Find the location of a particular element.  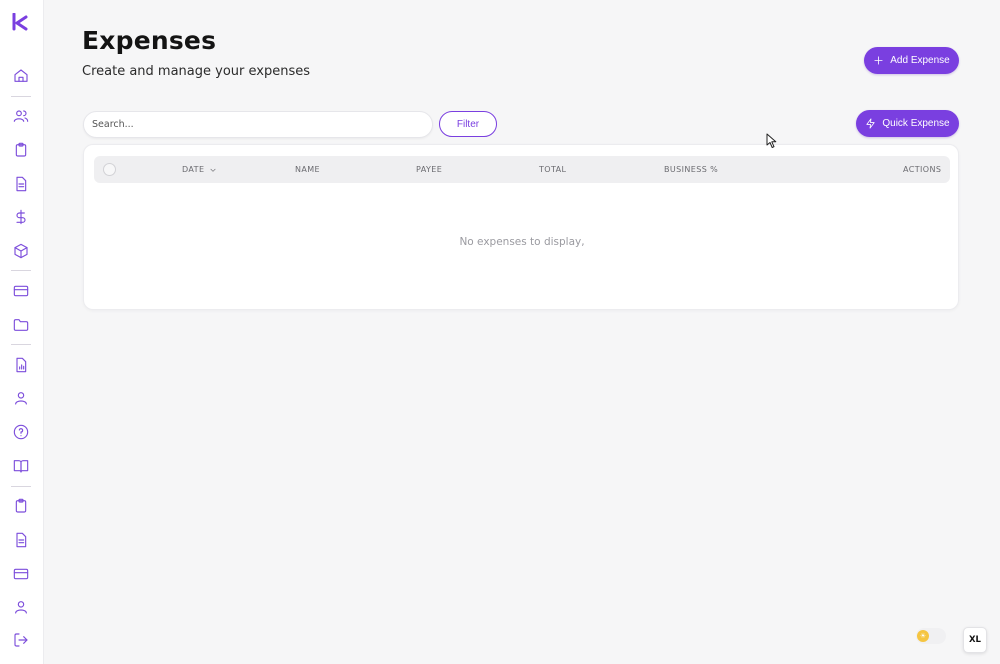

quick-expense-label: Quick Expense is located at coordinates (916, 123).